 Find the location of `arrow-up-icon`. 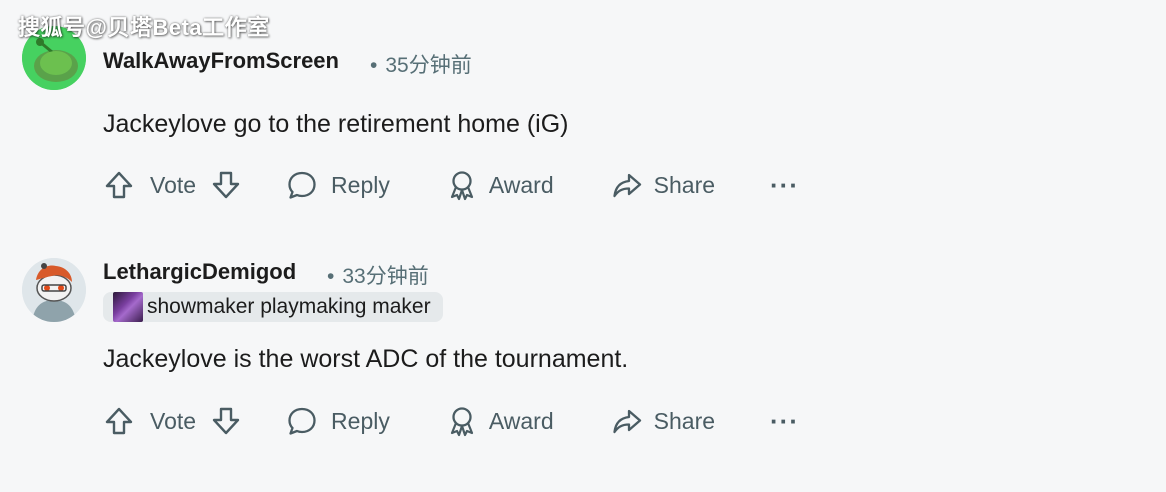

arrow-up-icon is located at coordinates (119, 421).